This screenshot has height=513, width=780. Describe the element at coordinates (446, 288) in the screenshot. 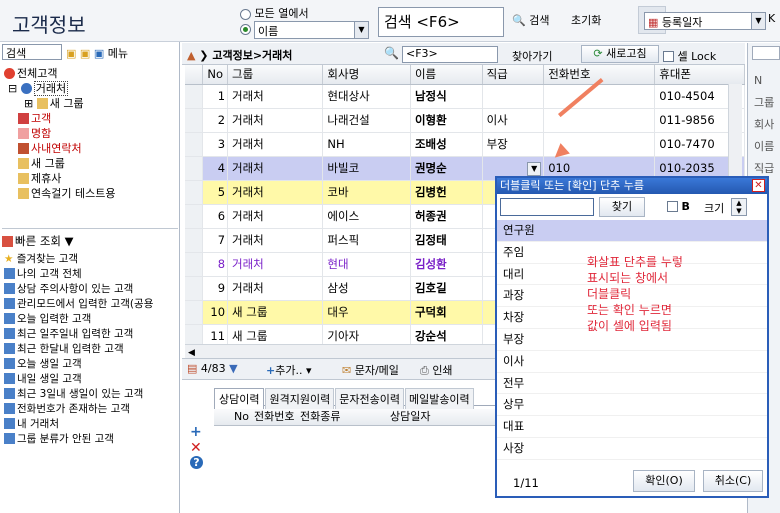

I see `table-cell: 김호길` at that location.